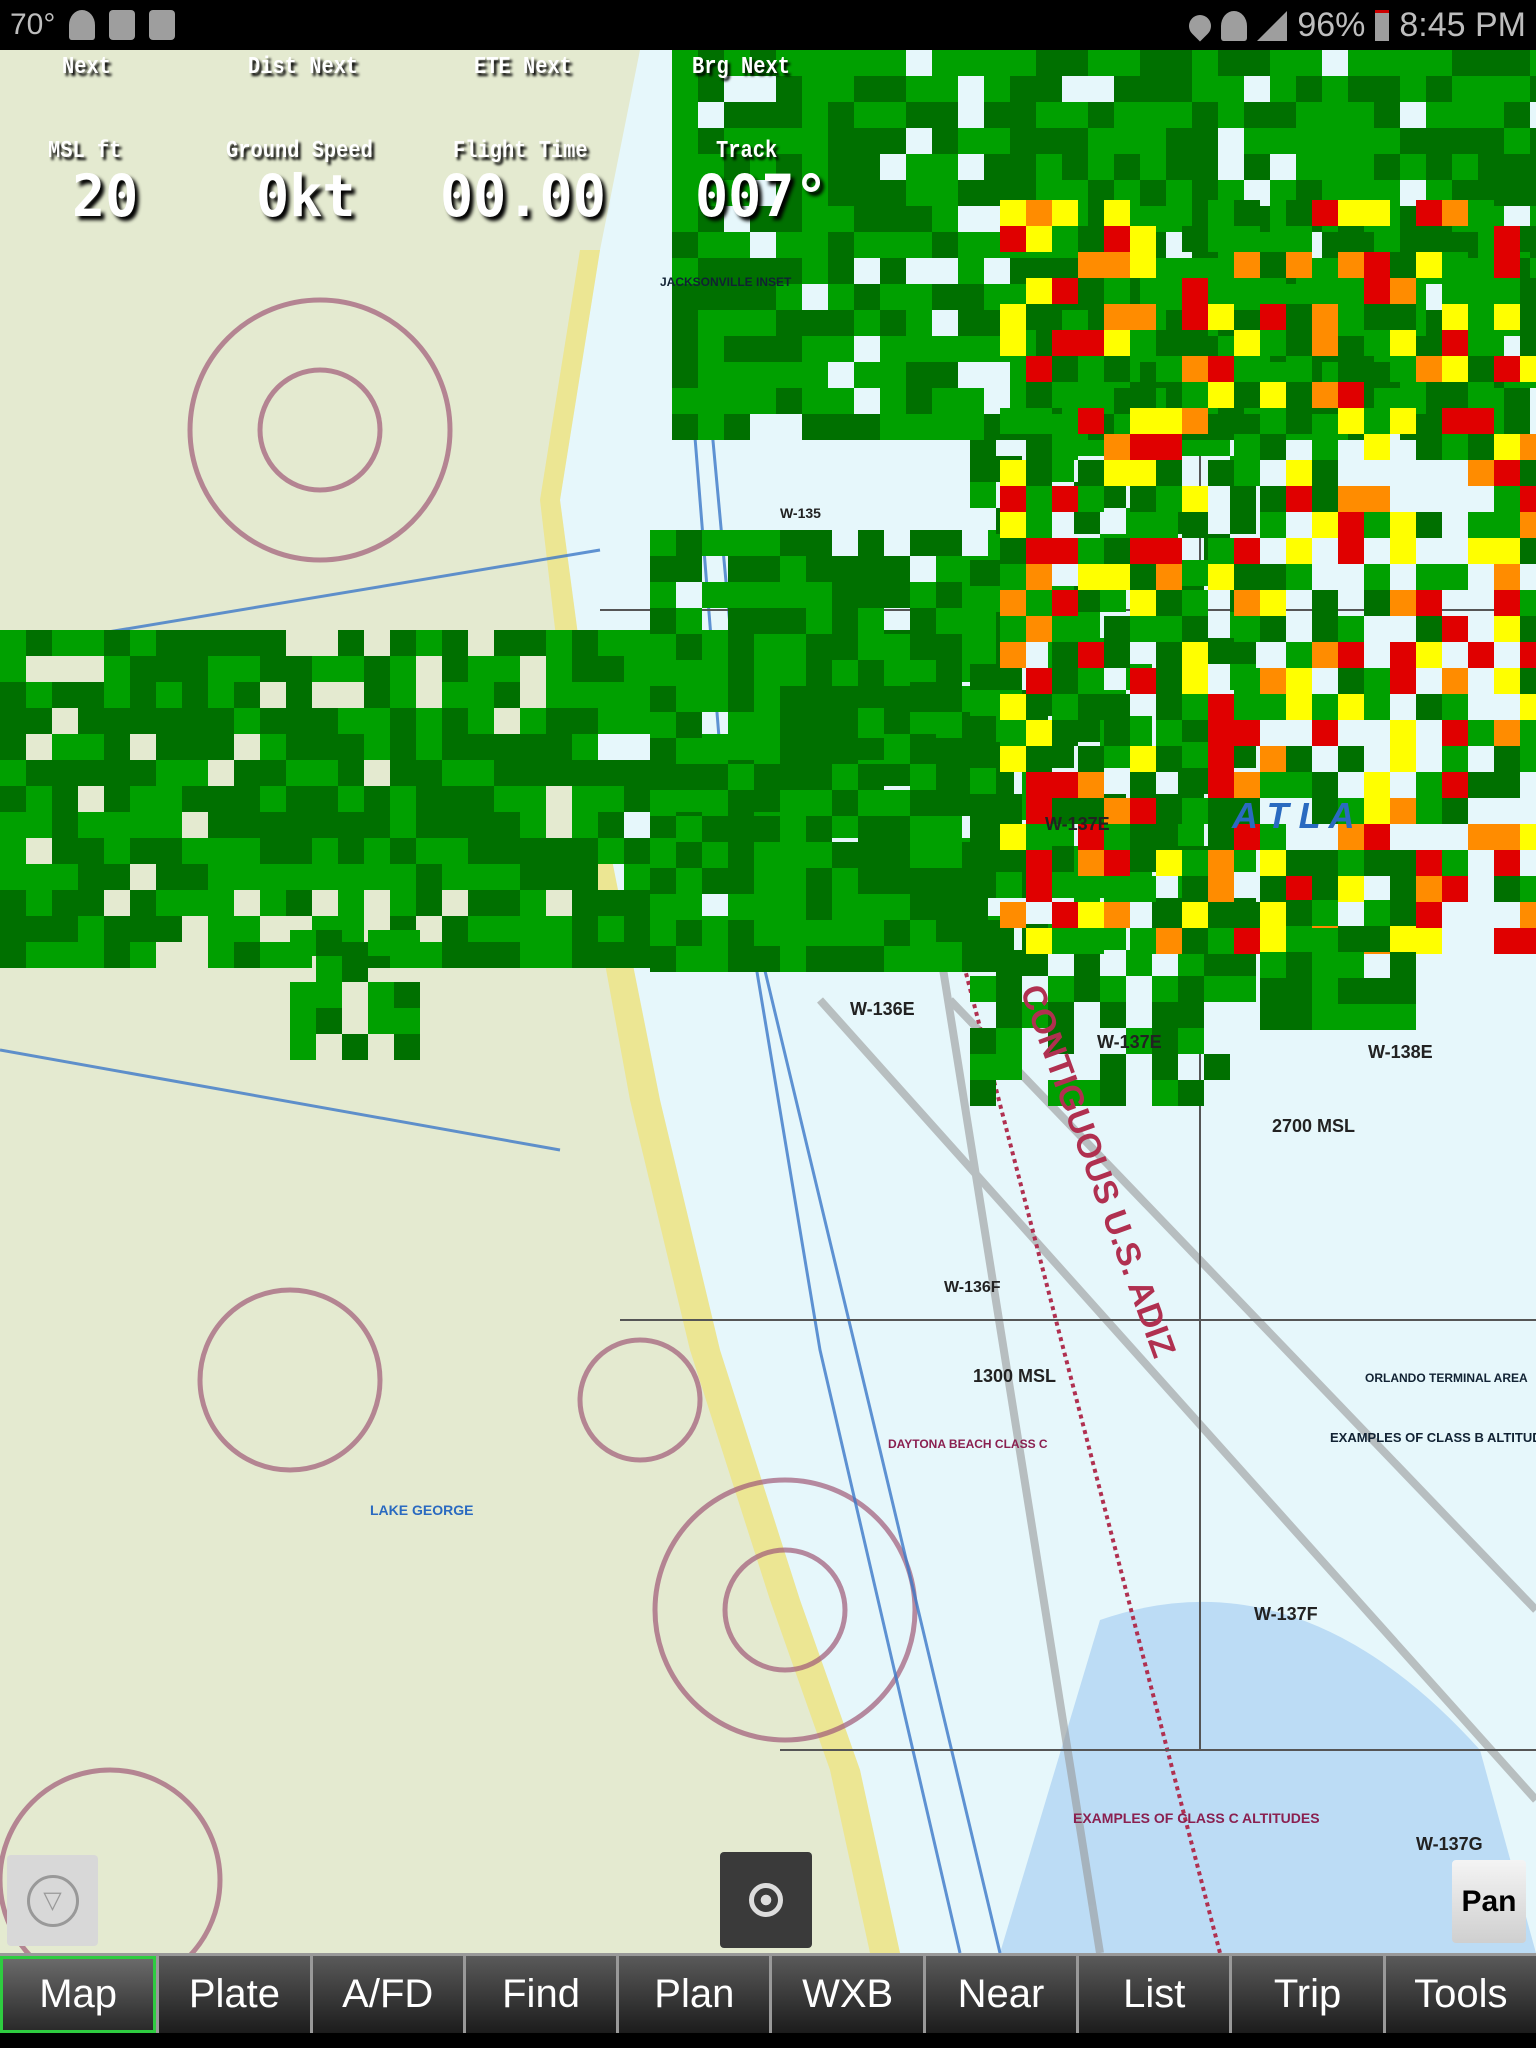 This screenshot has height=2048, width=1536. I want to click on tab-afd: A/FD, so click(387, 1994).